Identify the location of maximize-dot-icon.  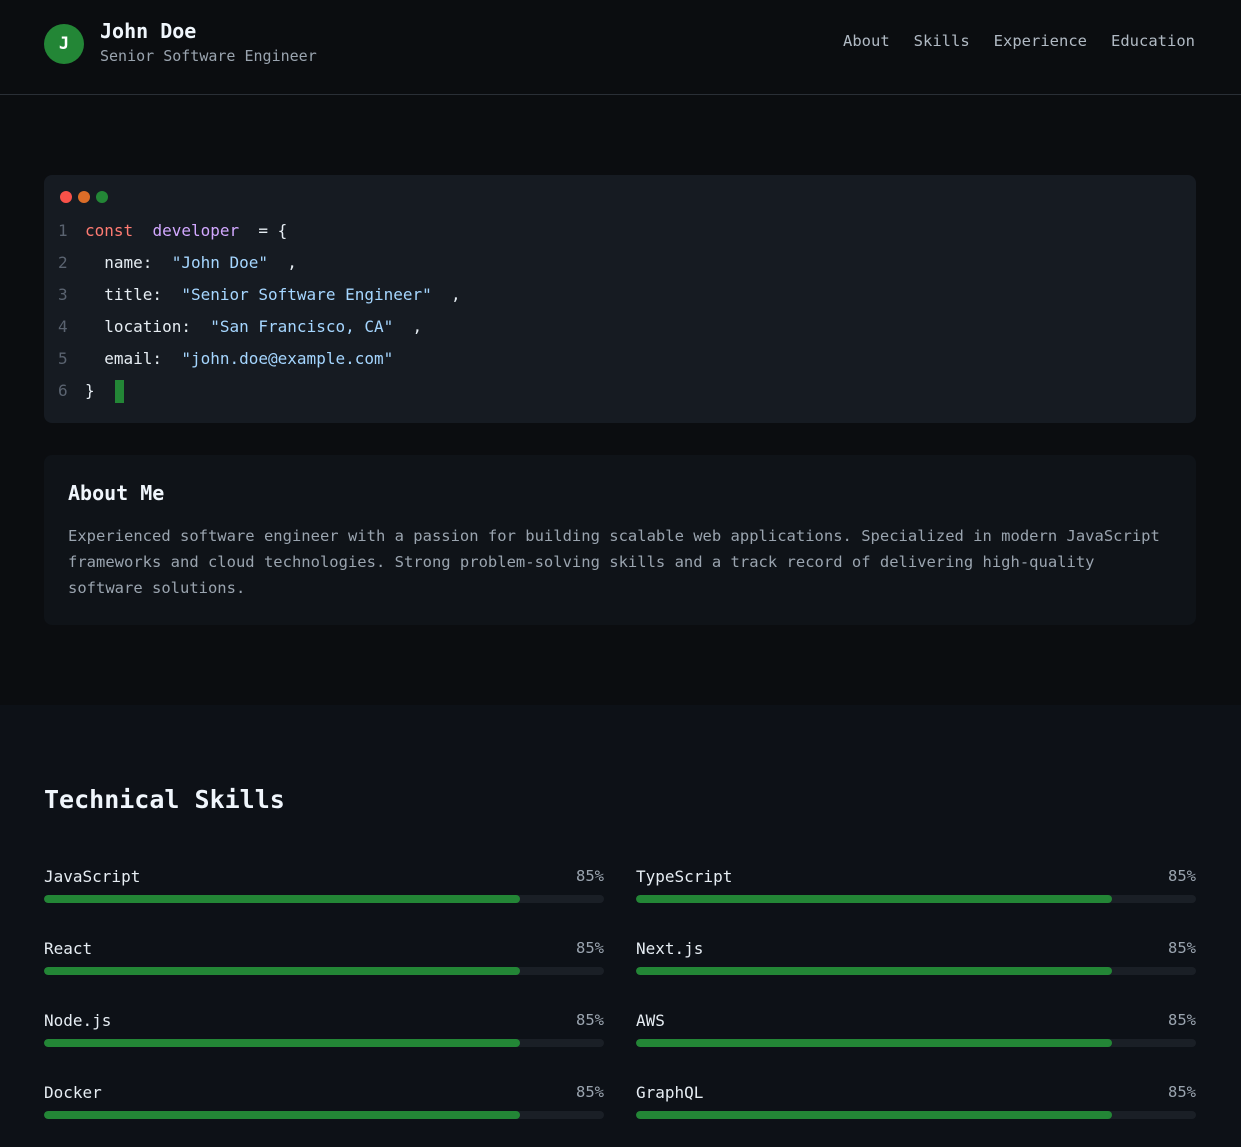
(102, 197).